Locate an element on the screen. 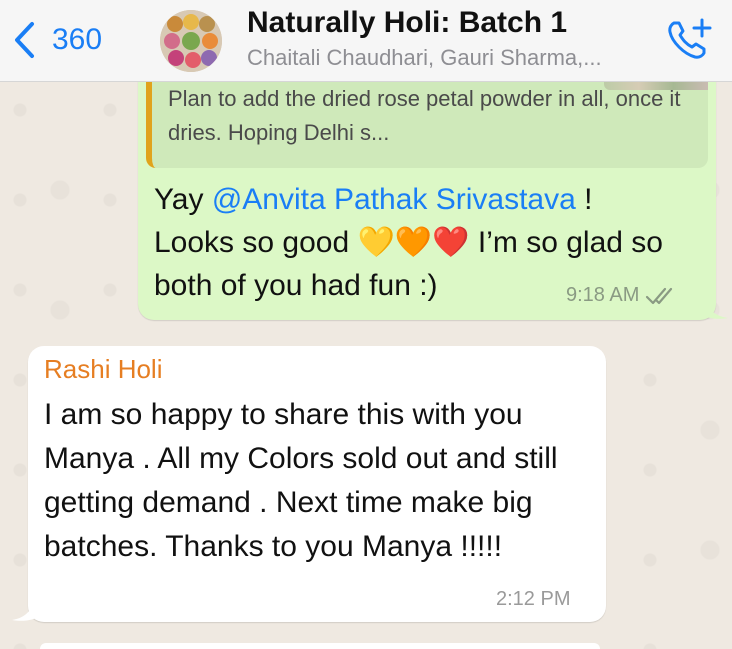 This screenshot has height=649, width=732. back-button: 360 is located at coordinates (56, 40).